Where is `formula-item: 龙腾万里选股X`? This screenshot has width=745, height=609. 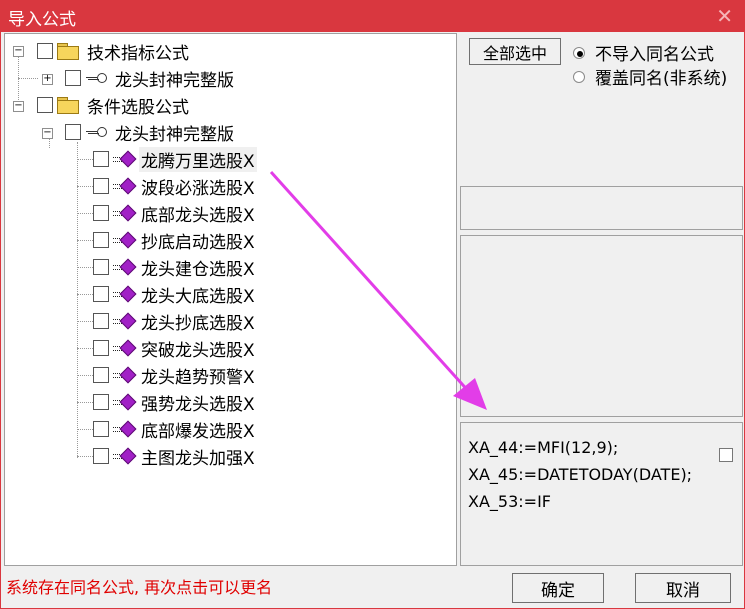 formula-item: 龙腾万里选股X is located at coordinates (175, 159).